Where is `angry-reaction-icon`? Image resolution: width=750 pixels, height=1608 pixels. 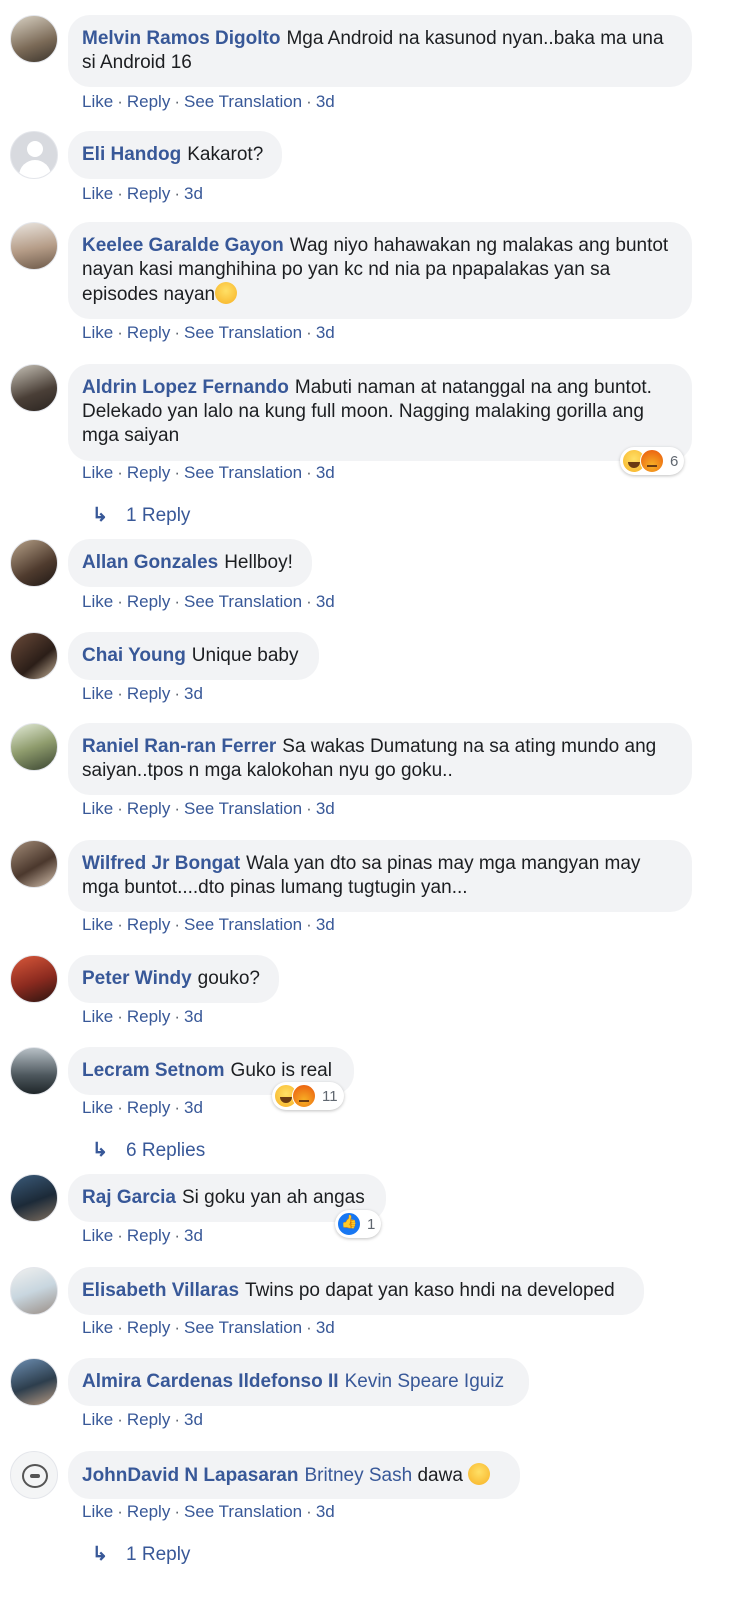
angry-reaction-icon is located at coordinates (304, 1096).